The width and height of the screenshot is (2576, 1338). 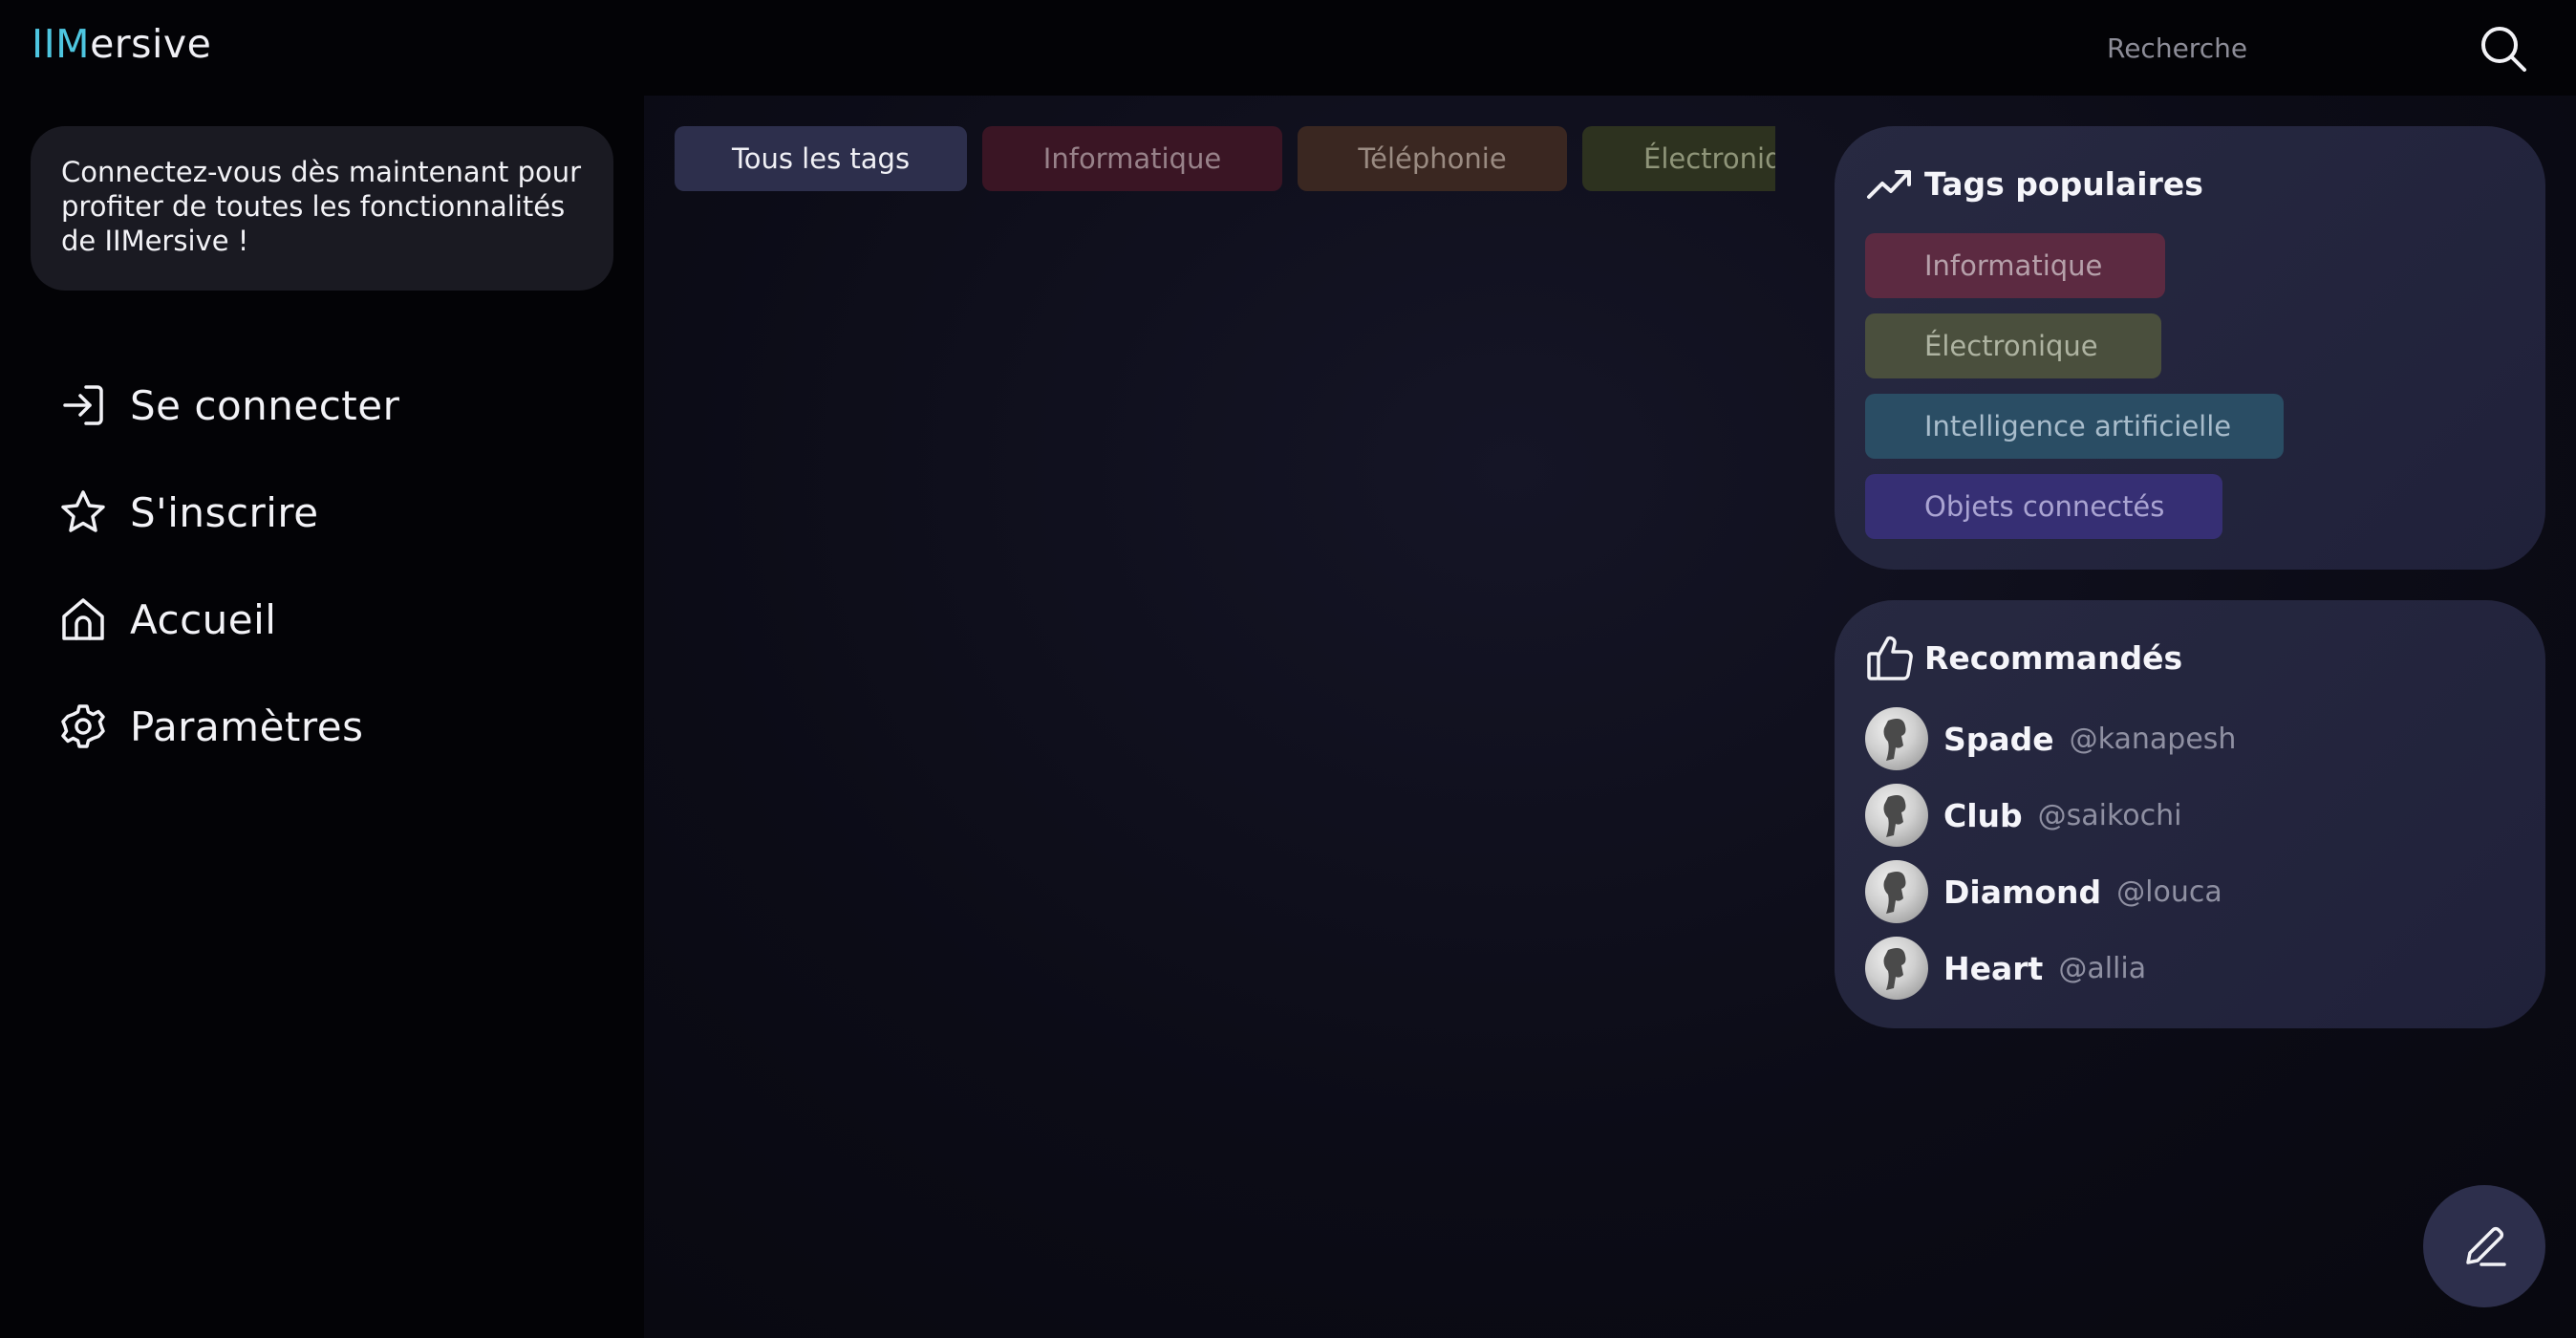 What do you see at coordinates (2043, 506) in the screenshot?
I see `popular-tag-objets-connectes: Objets connectés` at bounding box center [2043, 506].